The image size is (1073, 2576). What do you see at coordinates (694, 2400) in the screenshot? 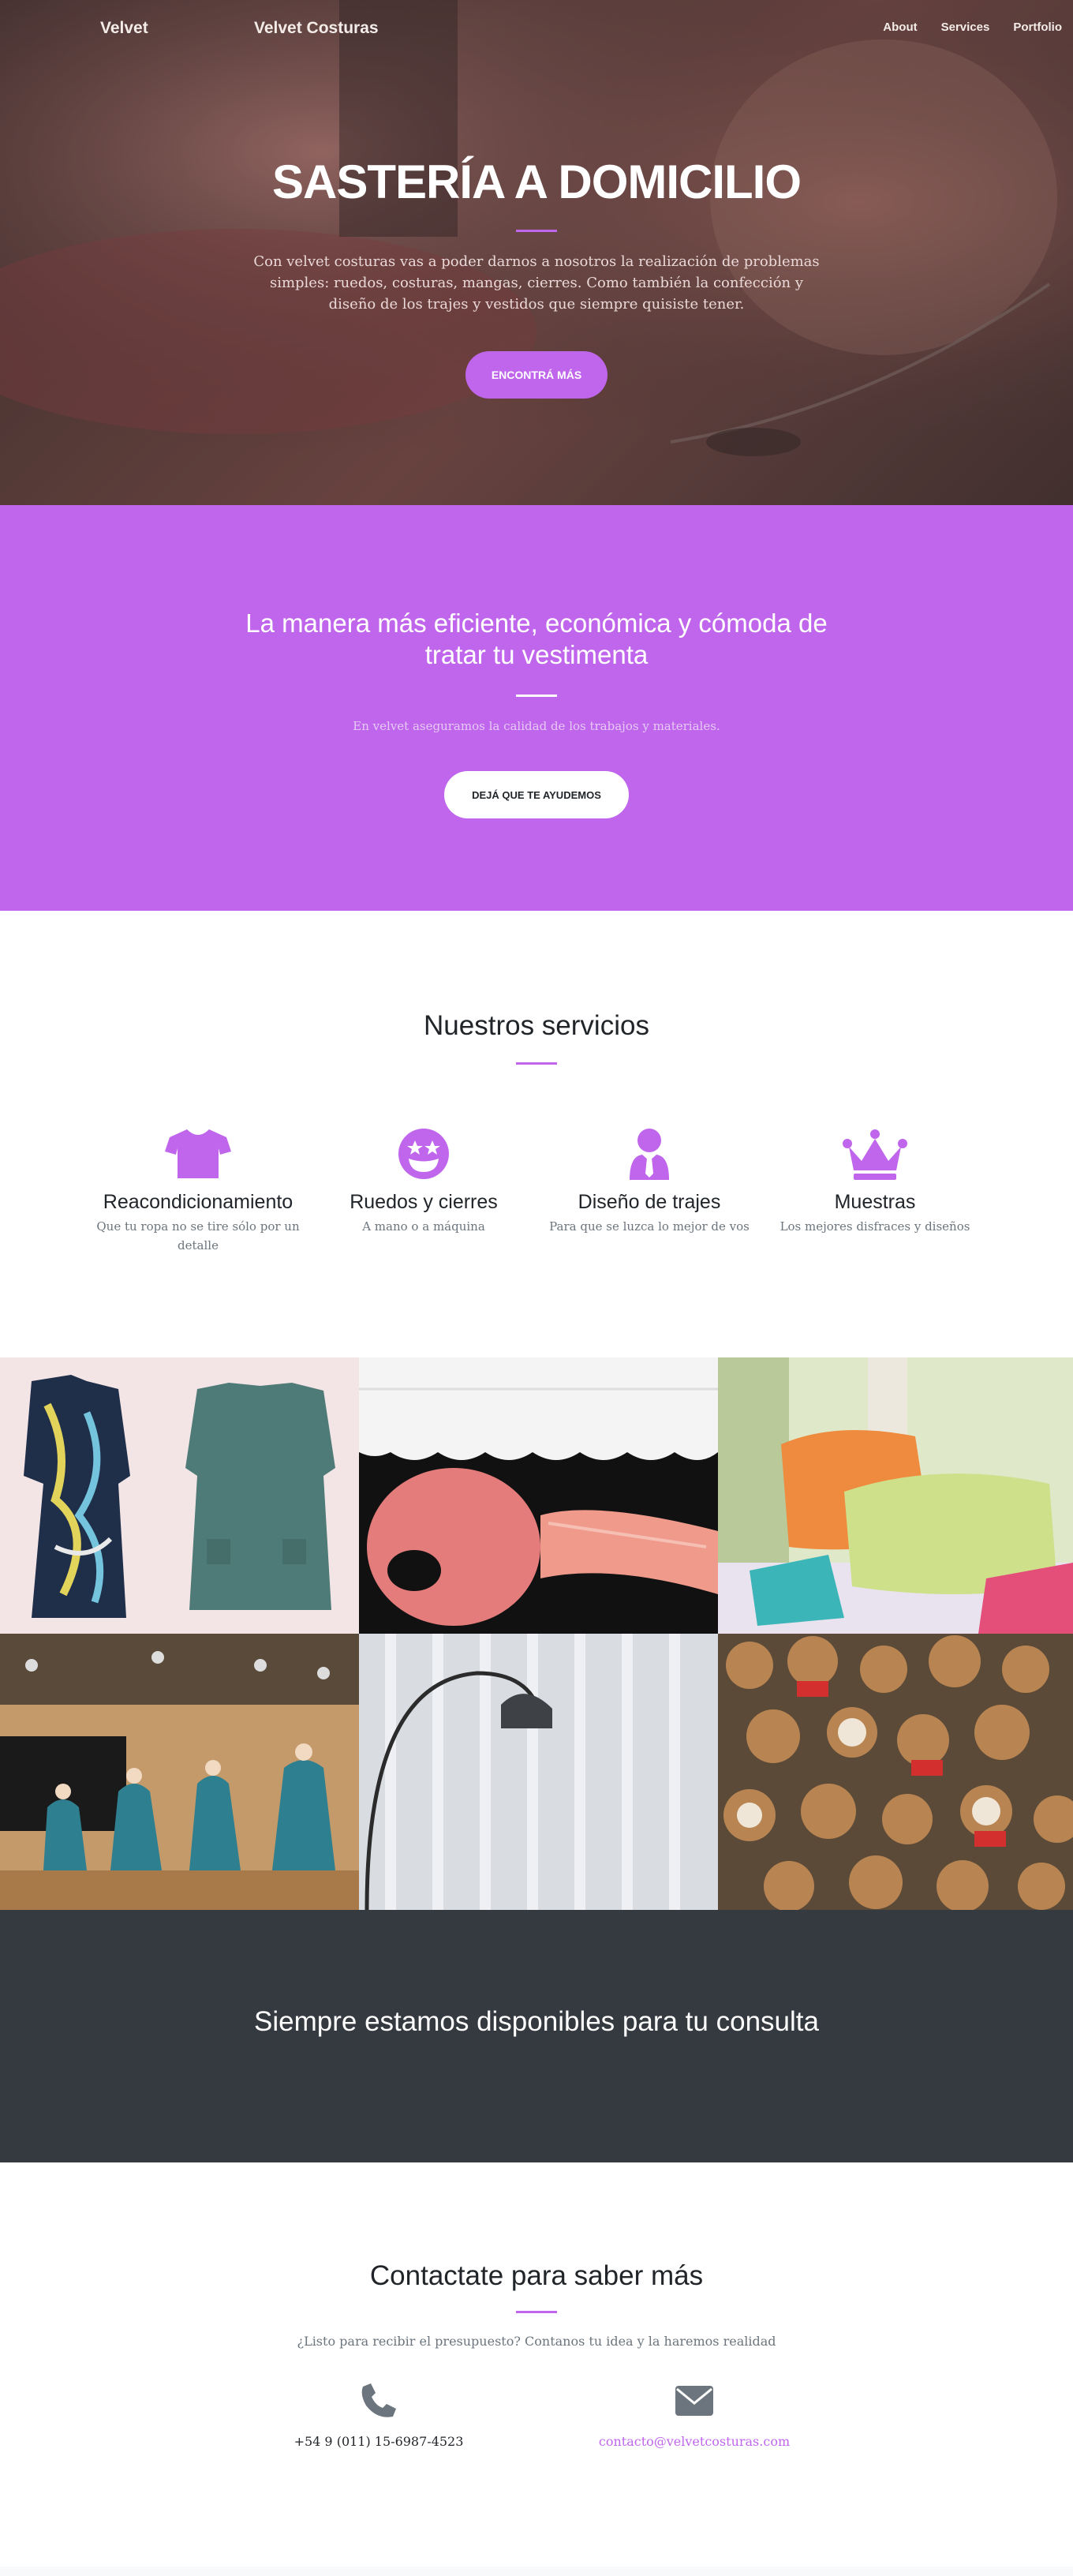
I see `envelope-icon` at bounding box center [694, 2400].